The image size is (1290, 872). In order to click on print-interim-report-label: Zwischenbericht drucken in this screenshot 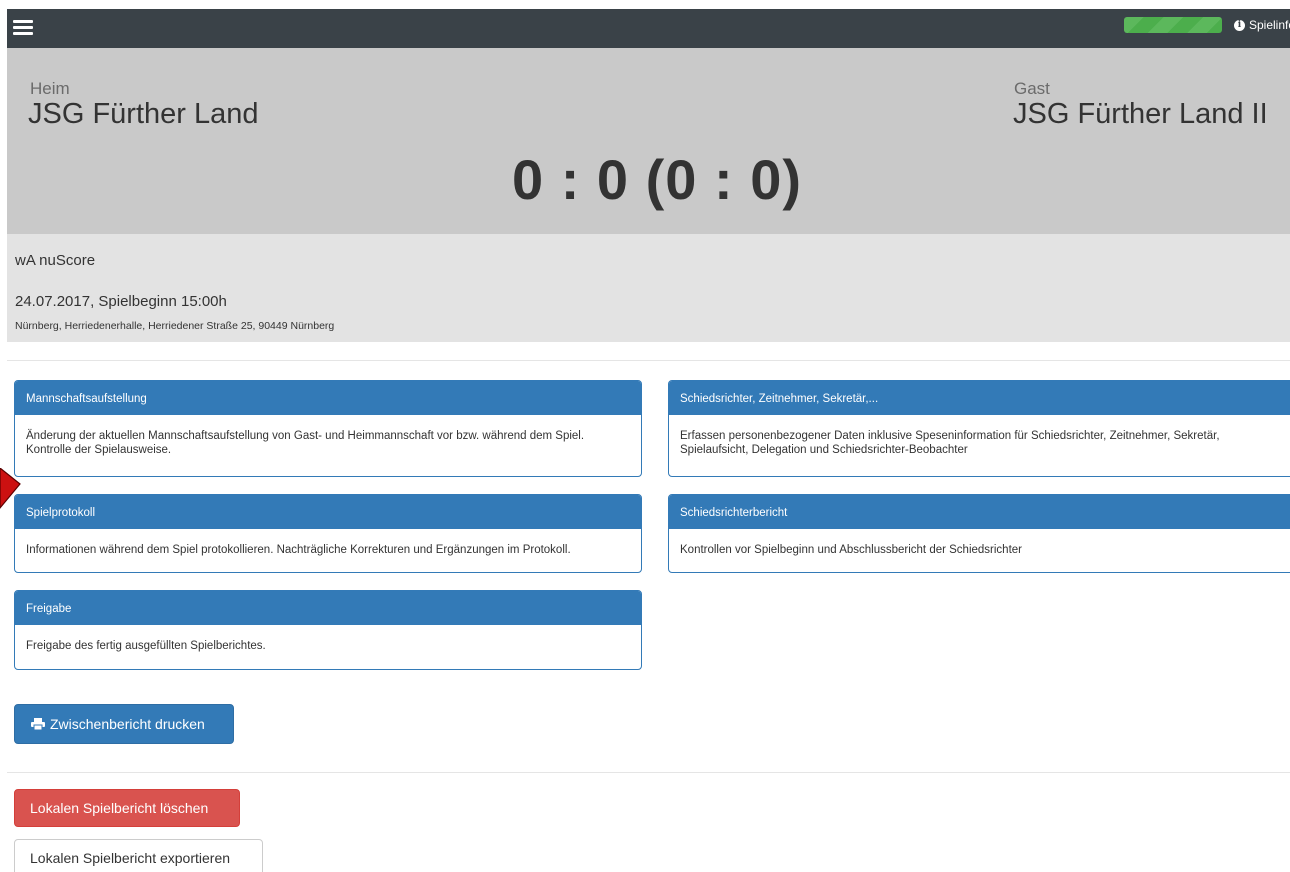, I will do `click(127, 724)`.